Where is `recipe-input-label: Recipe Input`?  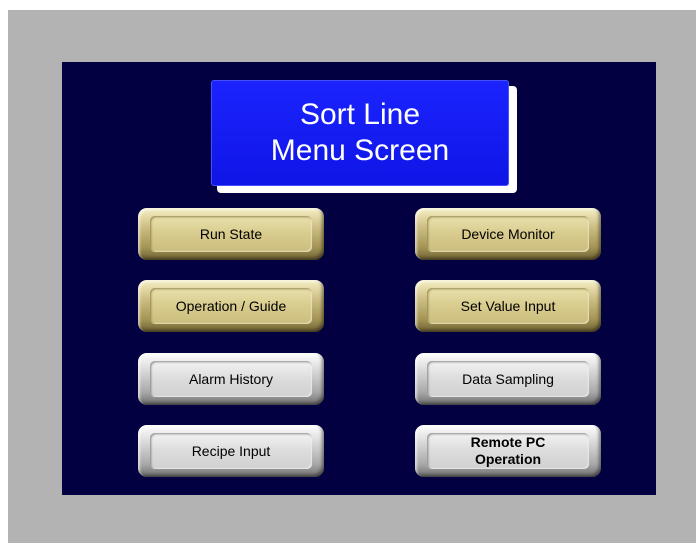
recipe-input-label: Recipe Input is located at coordinates (231, 450).